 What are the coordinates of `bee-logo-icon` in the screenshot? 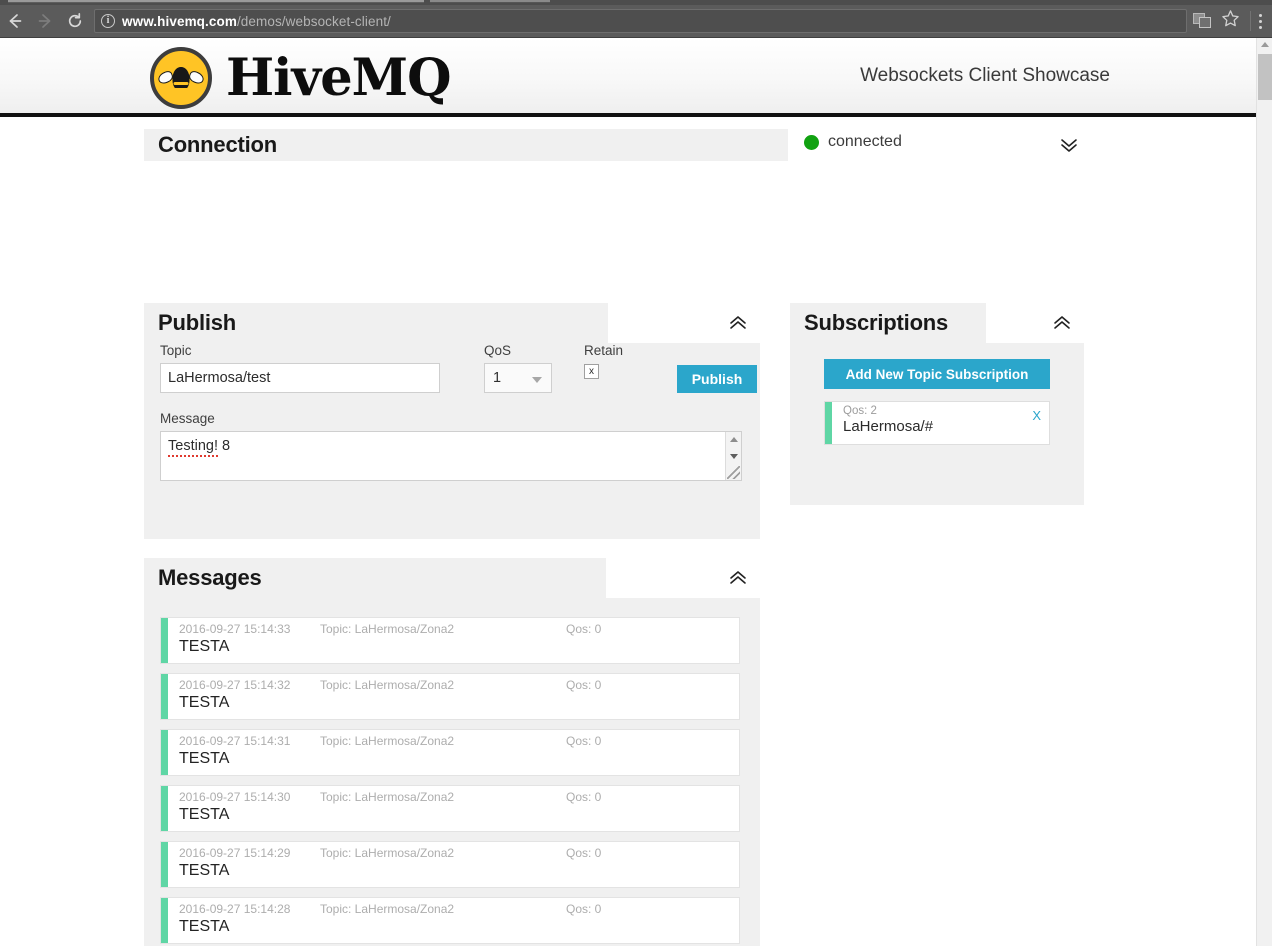 It's located at (181, 78).